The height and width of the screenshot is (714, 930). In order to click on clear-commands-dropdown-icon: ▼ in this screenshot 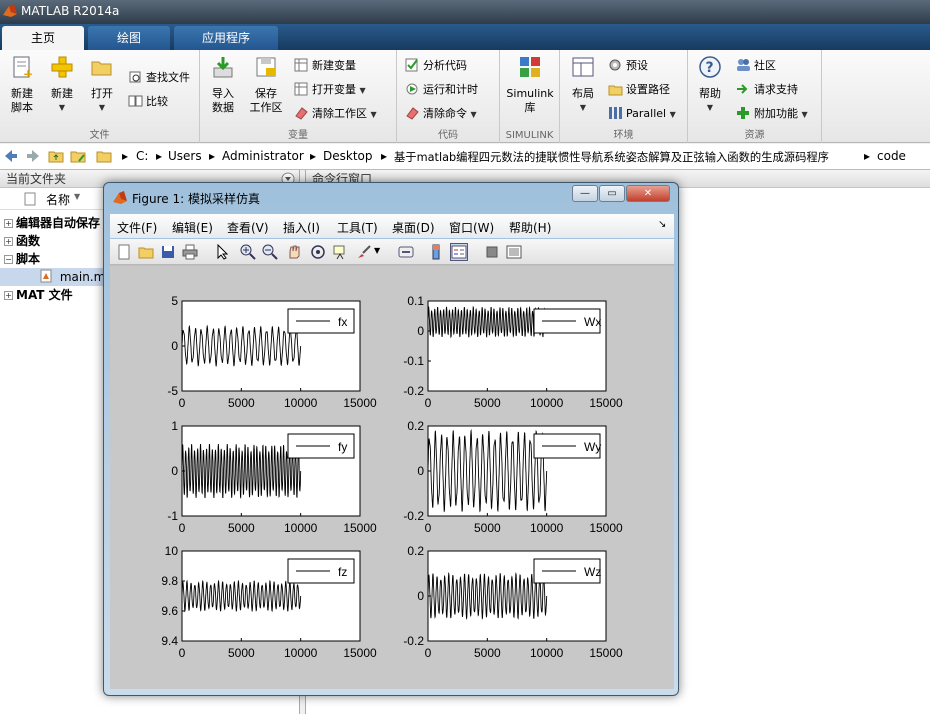, I will do `click(474, 114)`.